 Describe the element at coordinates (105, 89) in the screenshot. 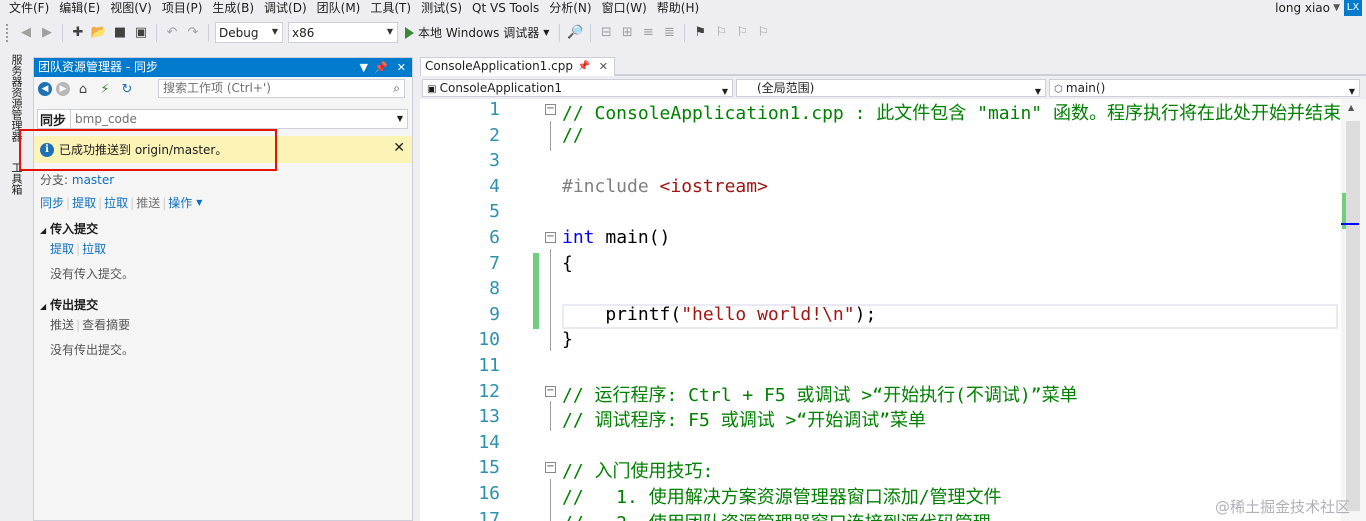

I see `connect-icon: ⚡` at that location.